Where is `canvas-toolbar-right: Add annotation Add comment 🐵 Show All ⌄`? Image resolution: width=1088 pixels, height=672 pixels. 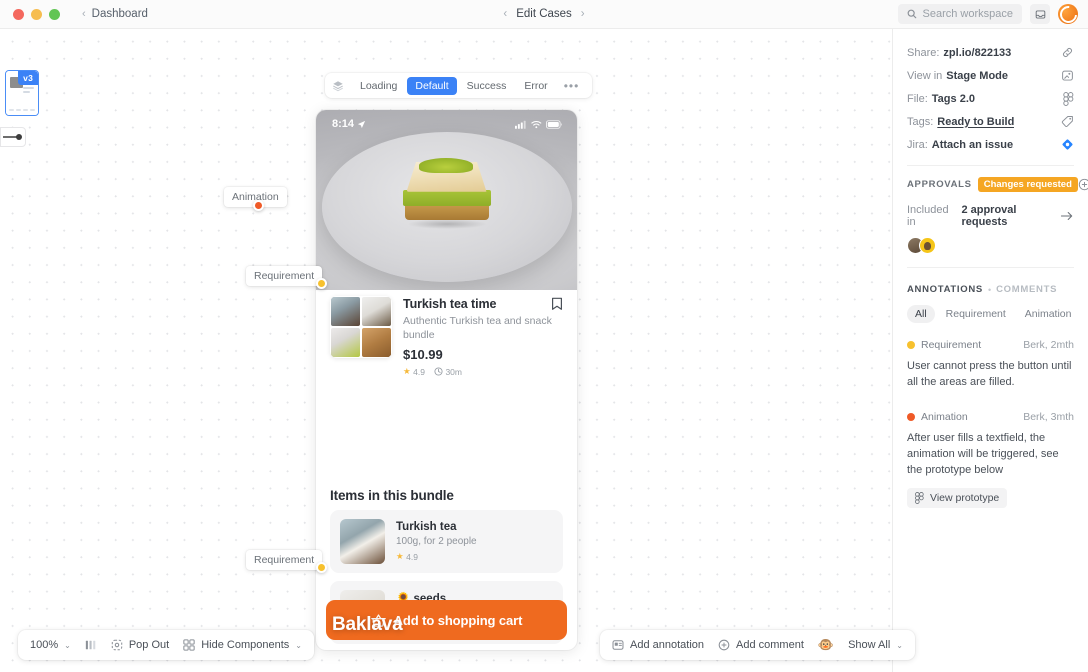 canvas-toolbar-right: Add annotation Add comment 🐵 Show All ⌄ is located at coordinates (757, 645).